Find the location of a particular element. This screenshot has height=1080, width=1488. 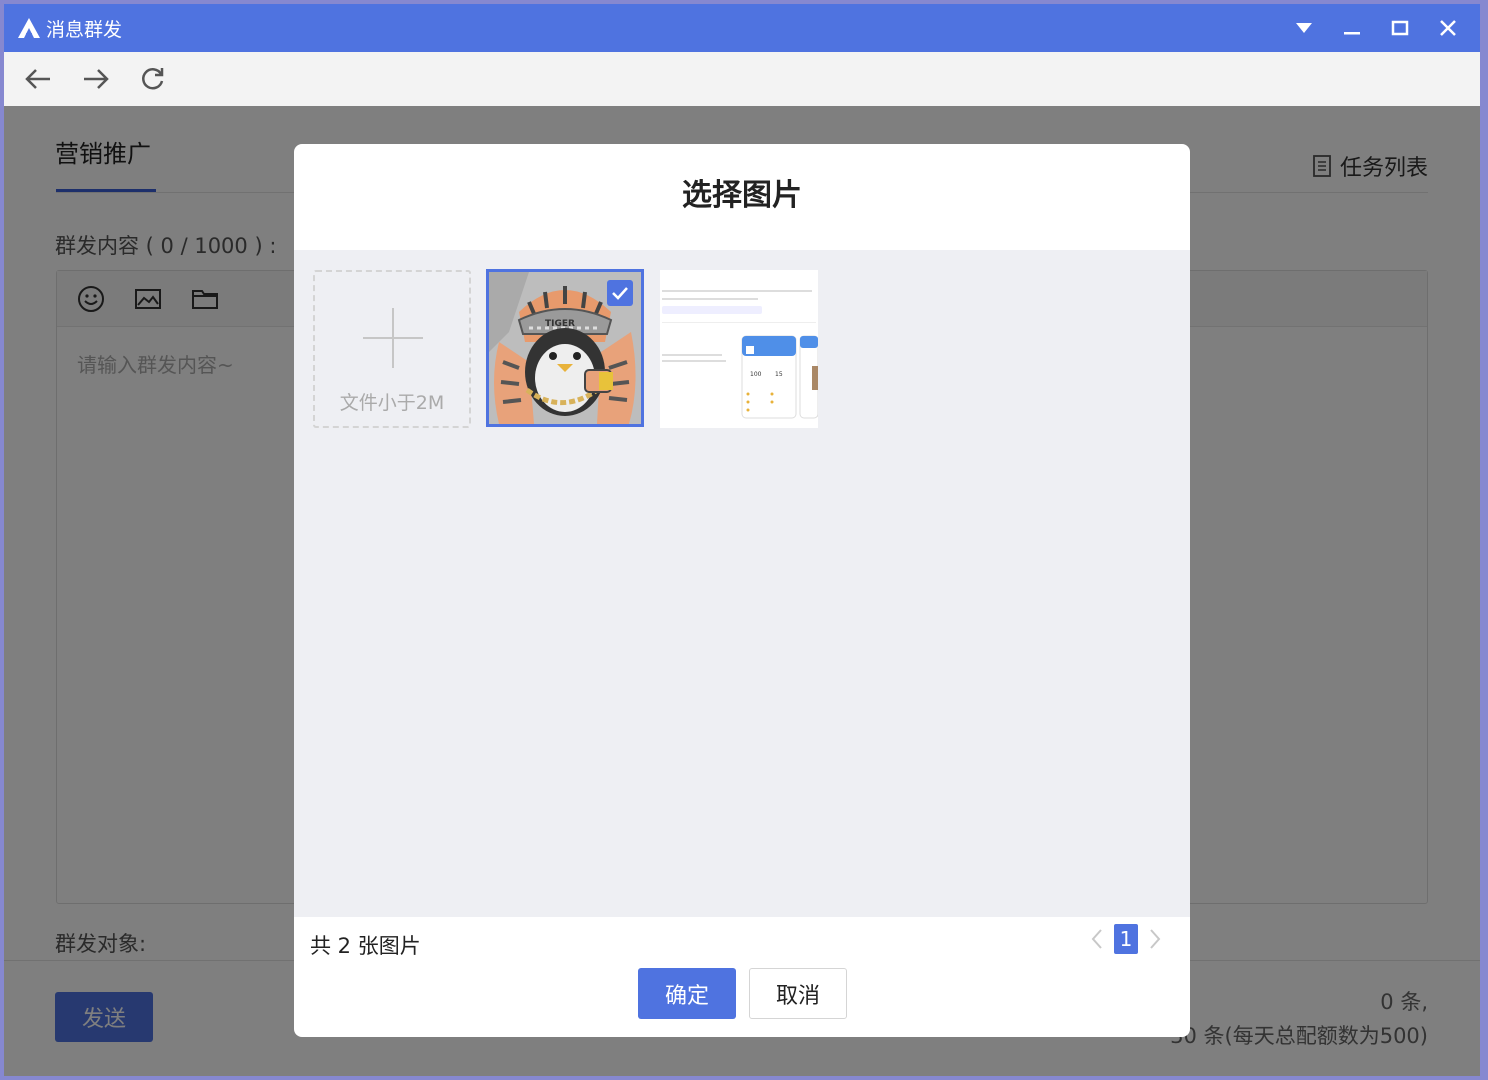

image-thumbnail-selected: TIGER is located at coordinates (565, 348).